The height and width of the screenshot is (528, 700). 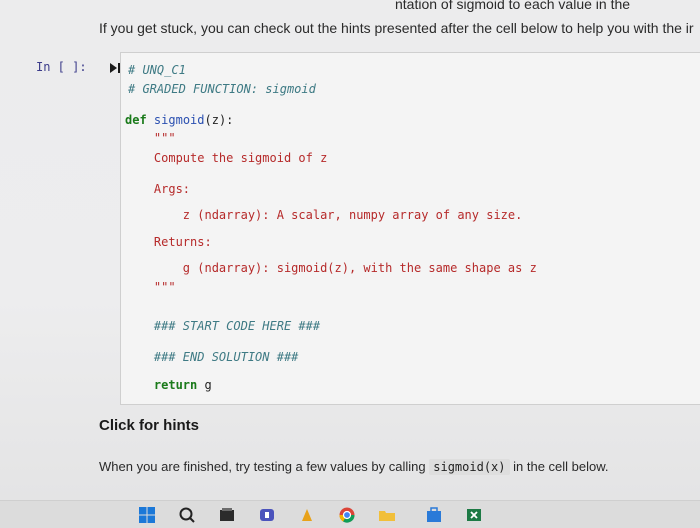 What do you see at coordinates (212, 357) in the screenshot?
I see `code-line-end: ### END SOLUTION ###` at bounding box center [212, 357].